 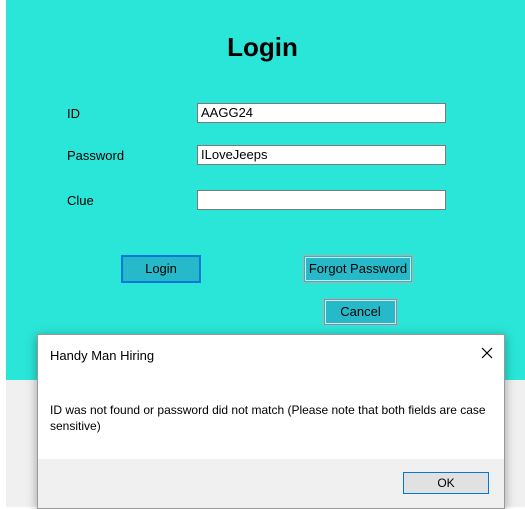 I want to click on password-field: ILoveJeeps, so click(x=321, y=155).